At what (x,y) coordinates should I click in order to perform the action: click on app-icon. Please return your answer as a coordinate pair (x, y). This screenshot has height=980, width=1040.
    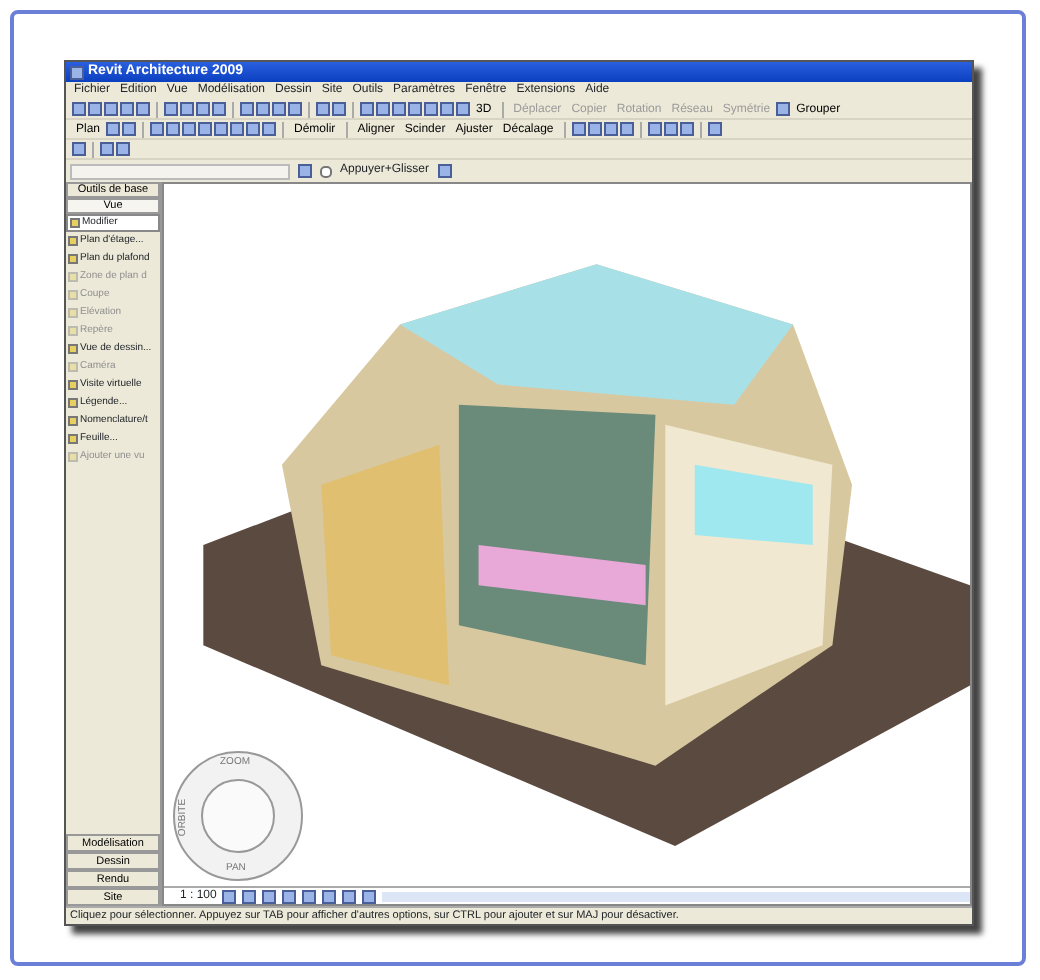
    Looking at the image, I should click on (77, 72).